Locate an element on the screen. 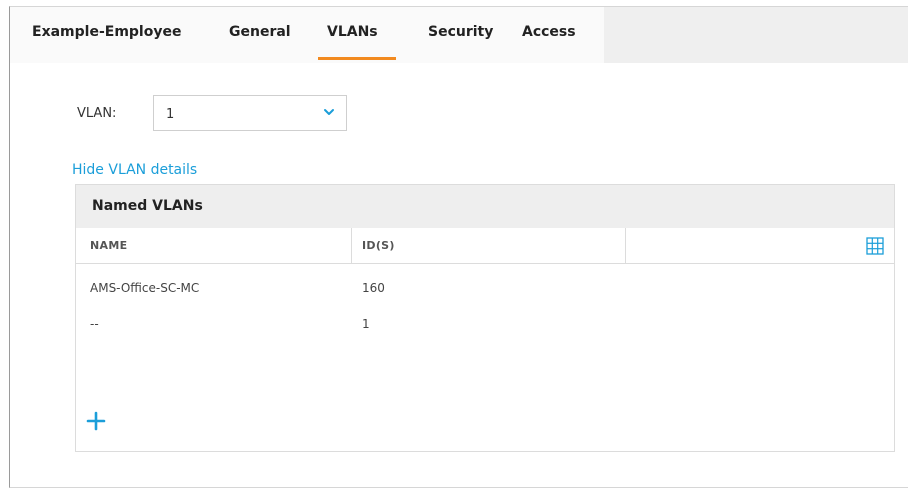  tab-access: Access is located at coordinates (549, 32).